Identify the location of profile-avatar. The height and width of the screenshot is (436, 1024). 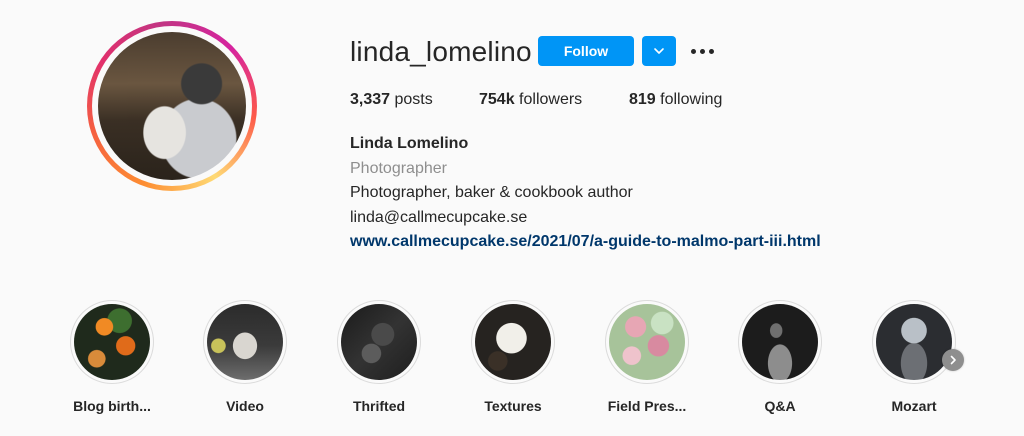
(172, 106).